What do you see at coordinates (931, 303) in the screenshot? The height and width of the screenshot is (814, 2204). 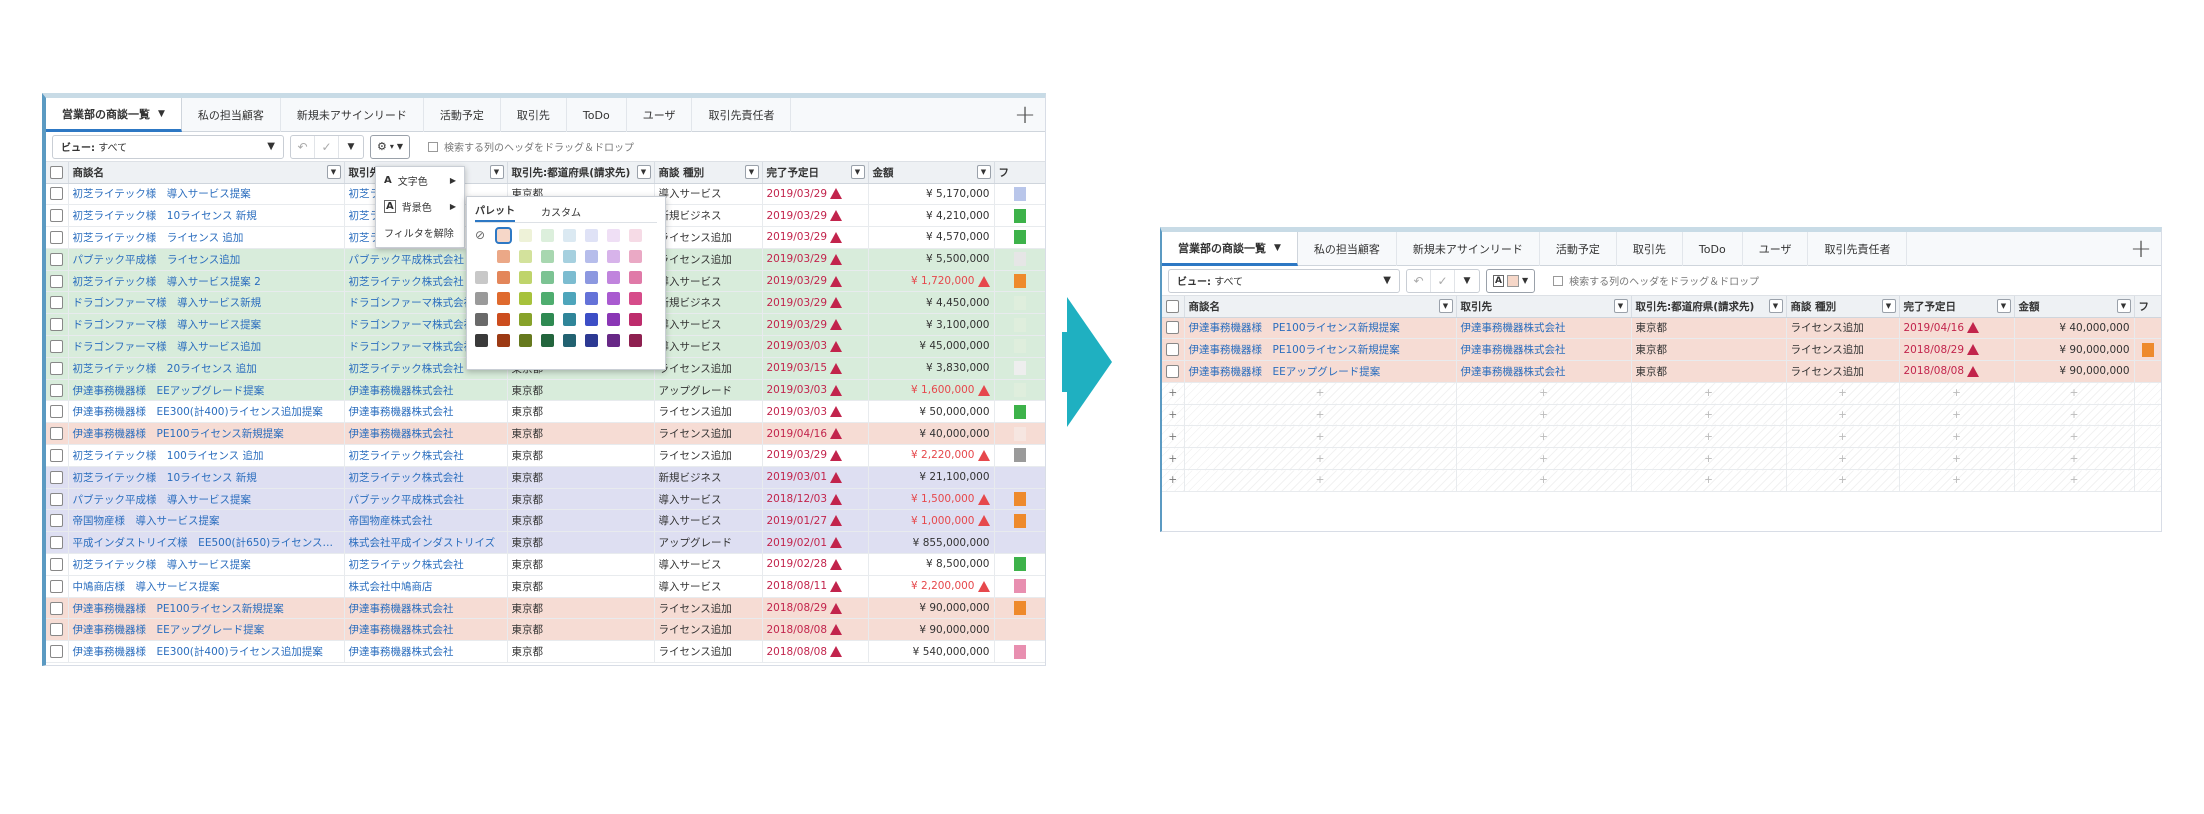 I see `amount-cell: ¥ 4,450,000` at bounding box center [931, 303].